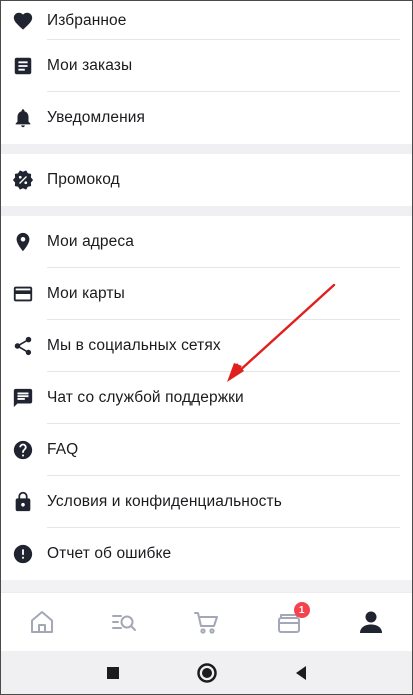 Image resolution: width=413 pixels, height=695 pixels. What do you see at coordinates (206, 554) in the screenshot?
I see `menu-item-bug-report: Отчет об ошибке` at bounding box center [206, 554].